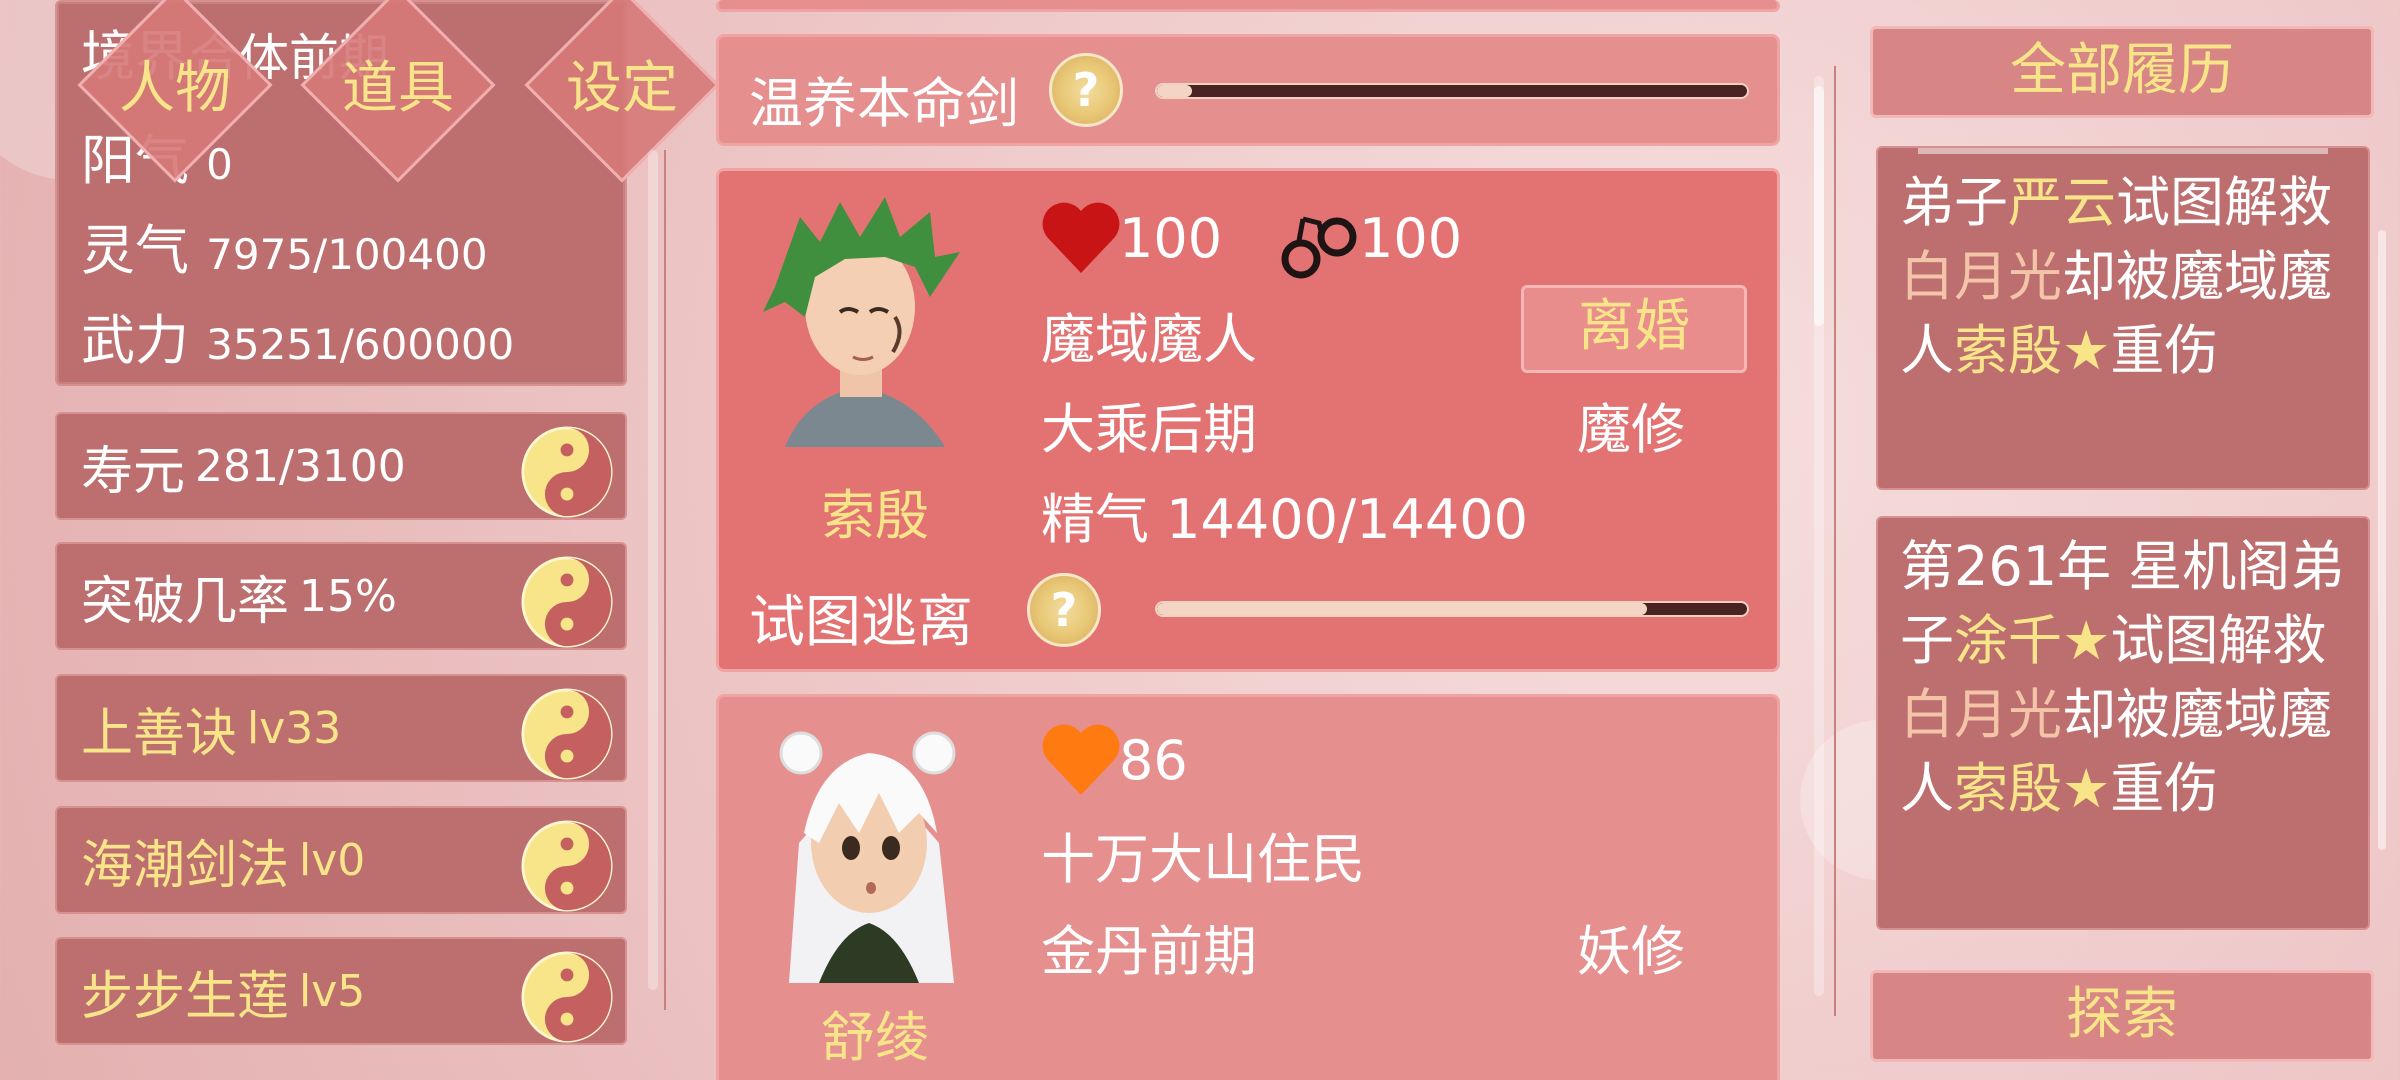 The width and height of the screenshot is (2400, 1080). I want to click on character-status-label: 试图逃离, so click(861, 622).